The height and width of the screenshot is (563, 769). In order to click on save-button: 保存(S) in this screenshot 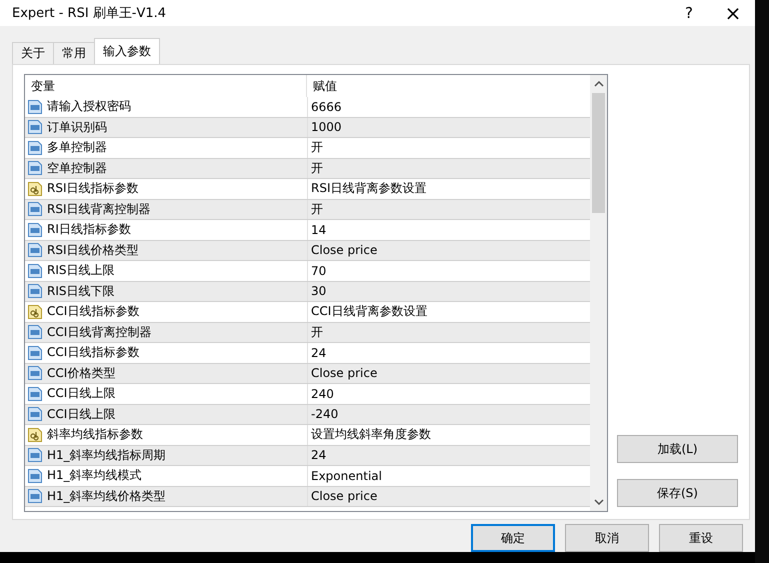, I will do `click(677, 493)`.